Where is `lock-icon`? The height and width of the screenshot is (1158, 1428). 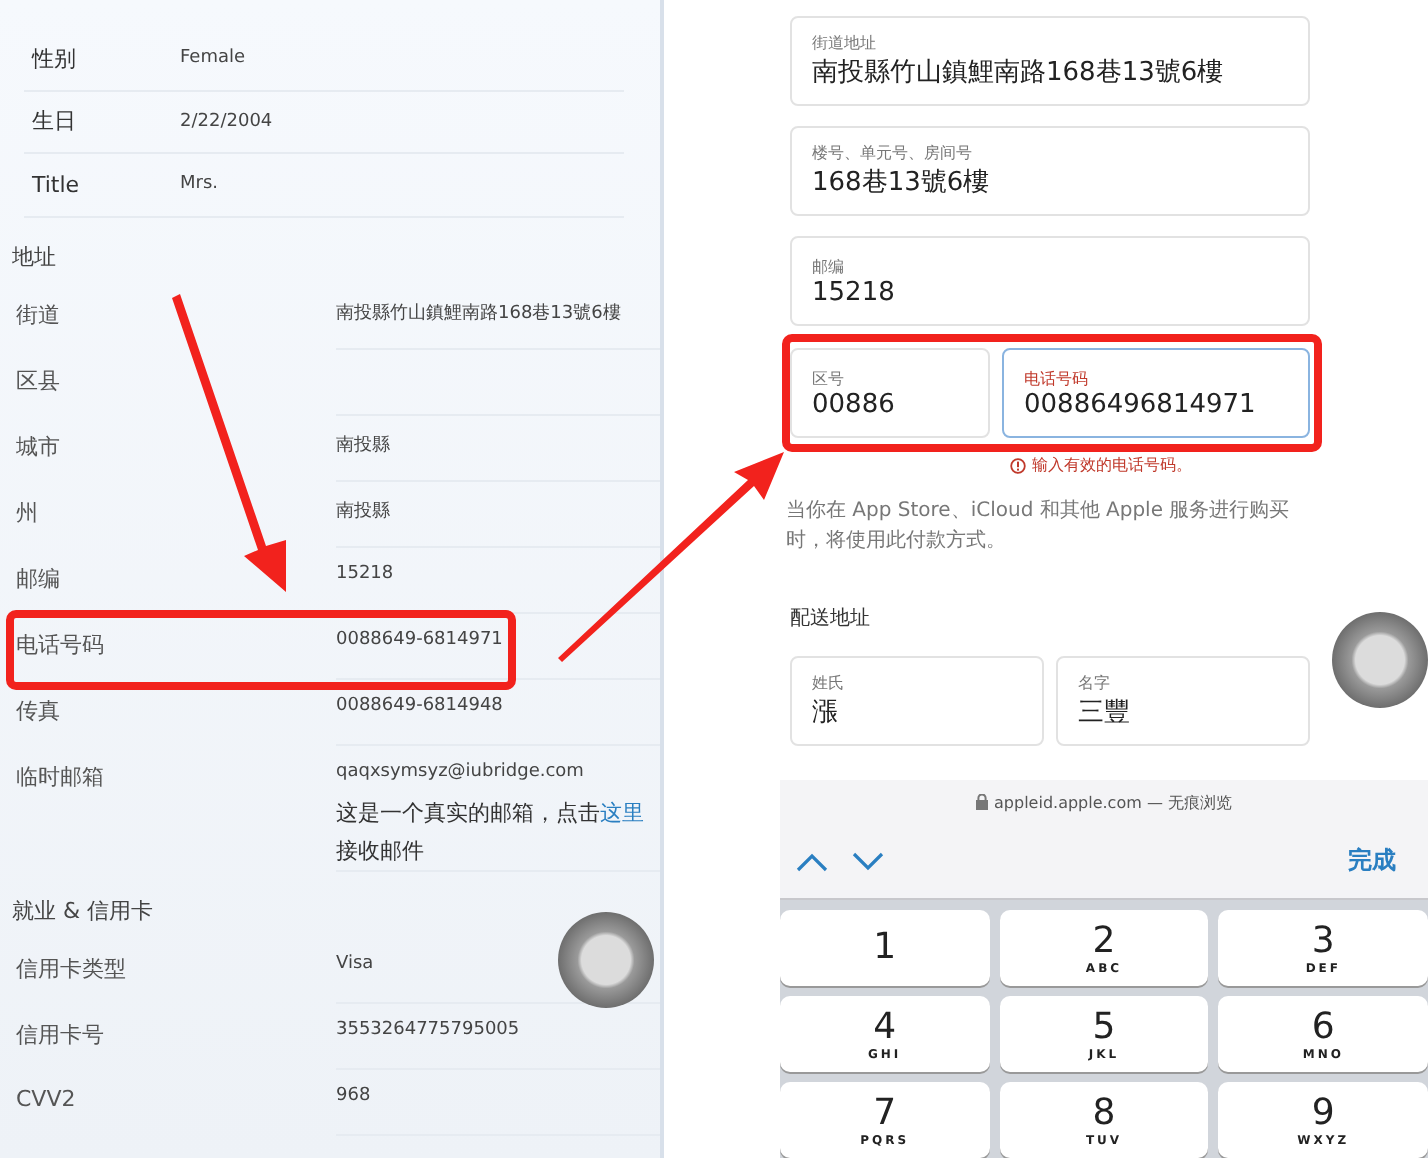
lock-icon is located at coordinates (982, 802).